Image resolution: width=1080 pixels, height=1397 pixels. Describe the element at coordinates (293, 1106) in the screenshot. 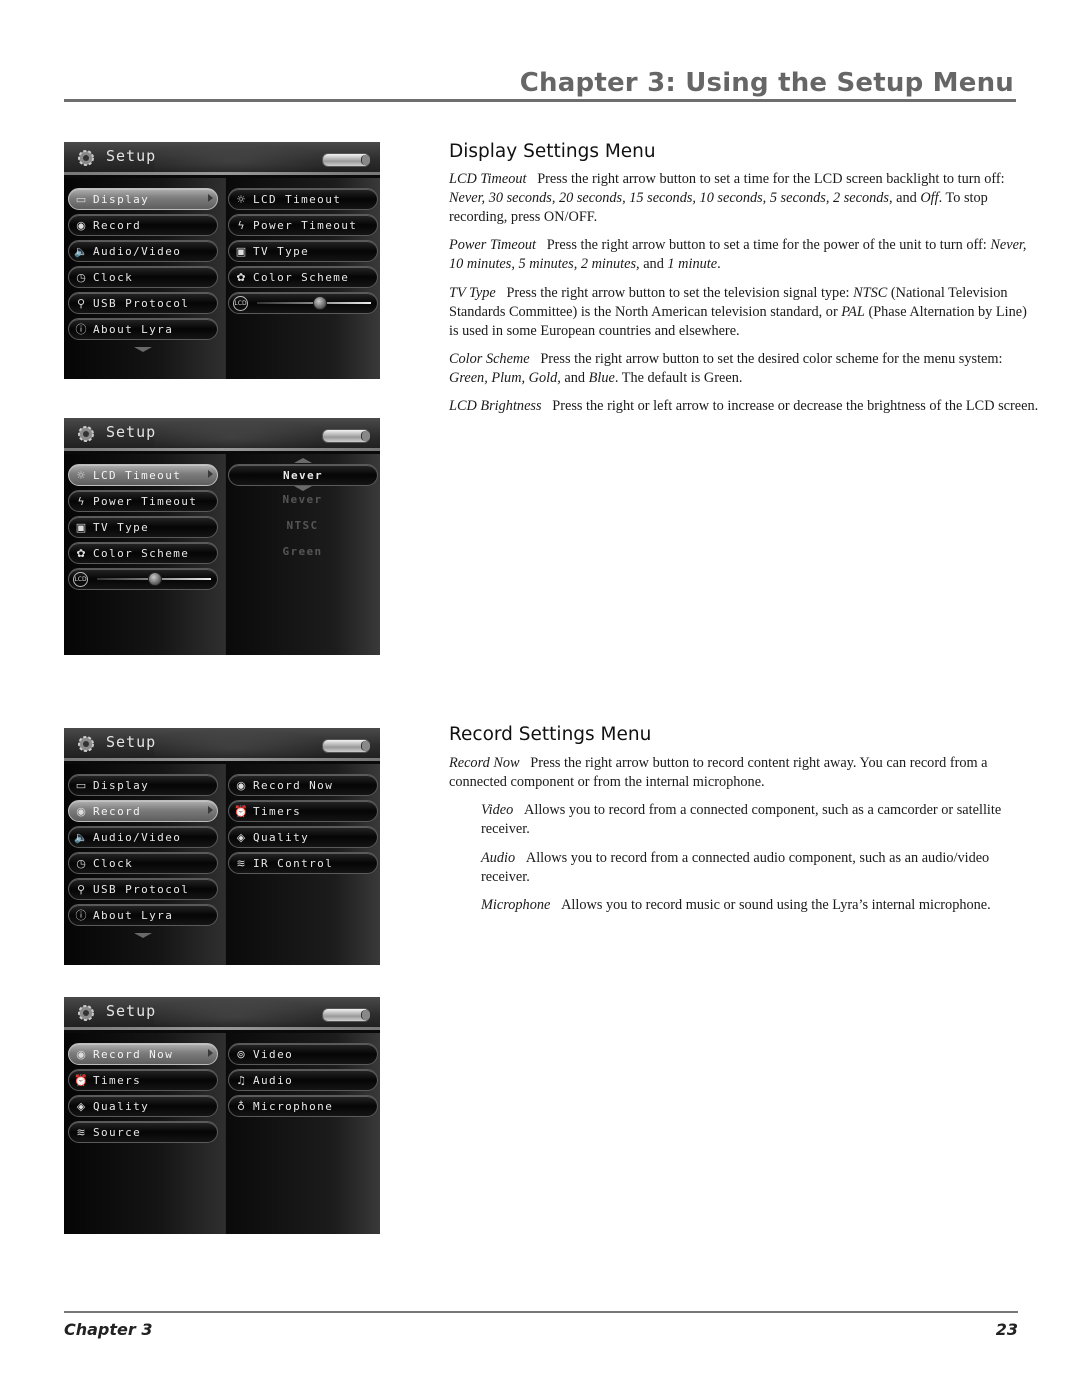

I see `menu-item-label: Microphone` at that location.